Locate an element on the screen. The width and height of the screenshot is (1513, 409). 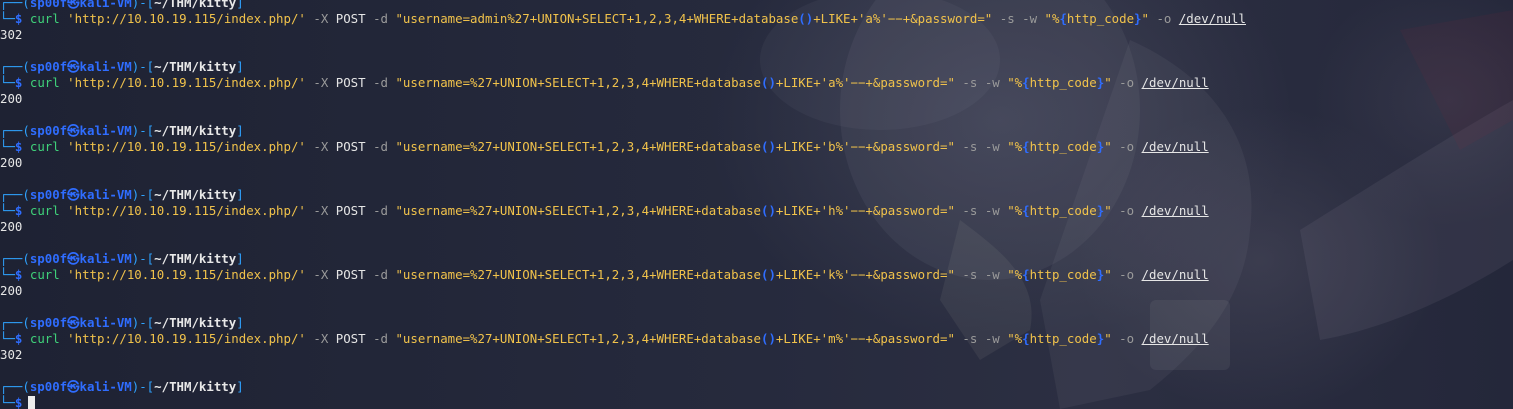
command-write-brace-close: } is located at coordinates (1138, 18).